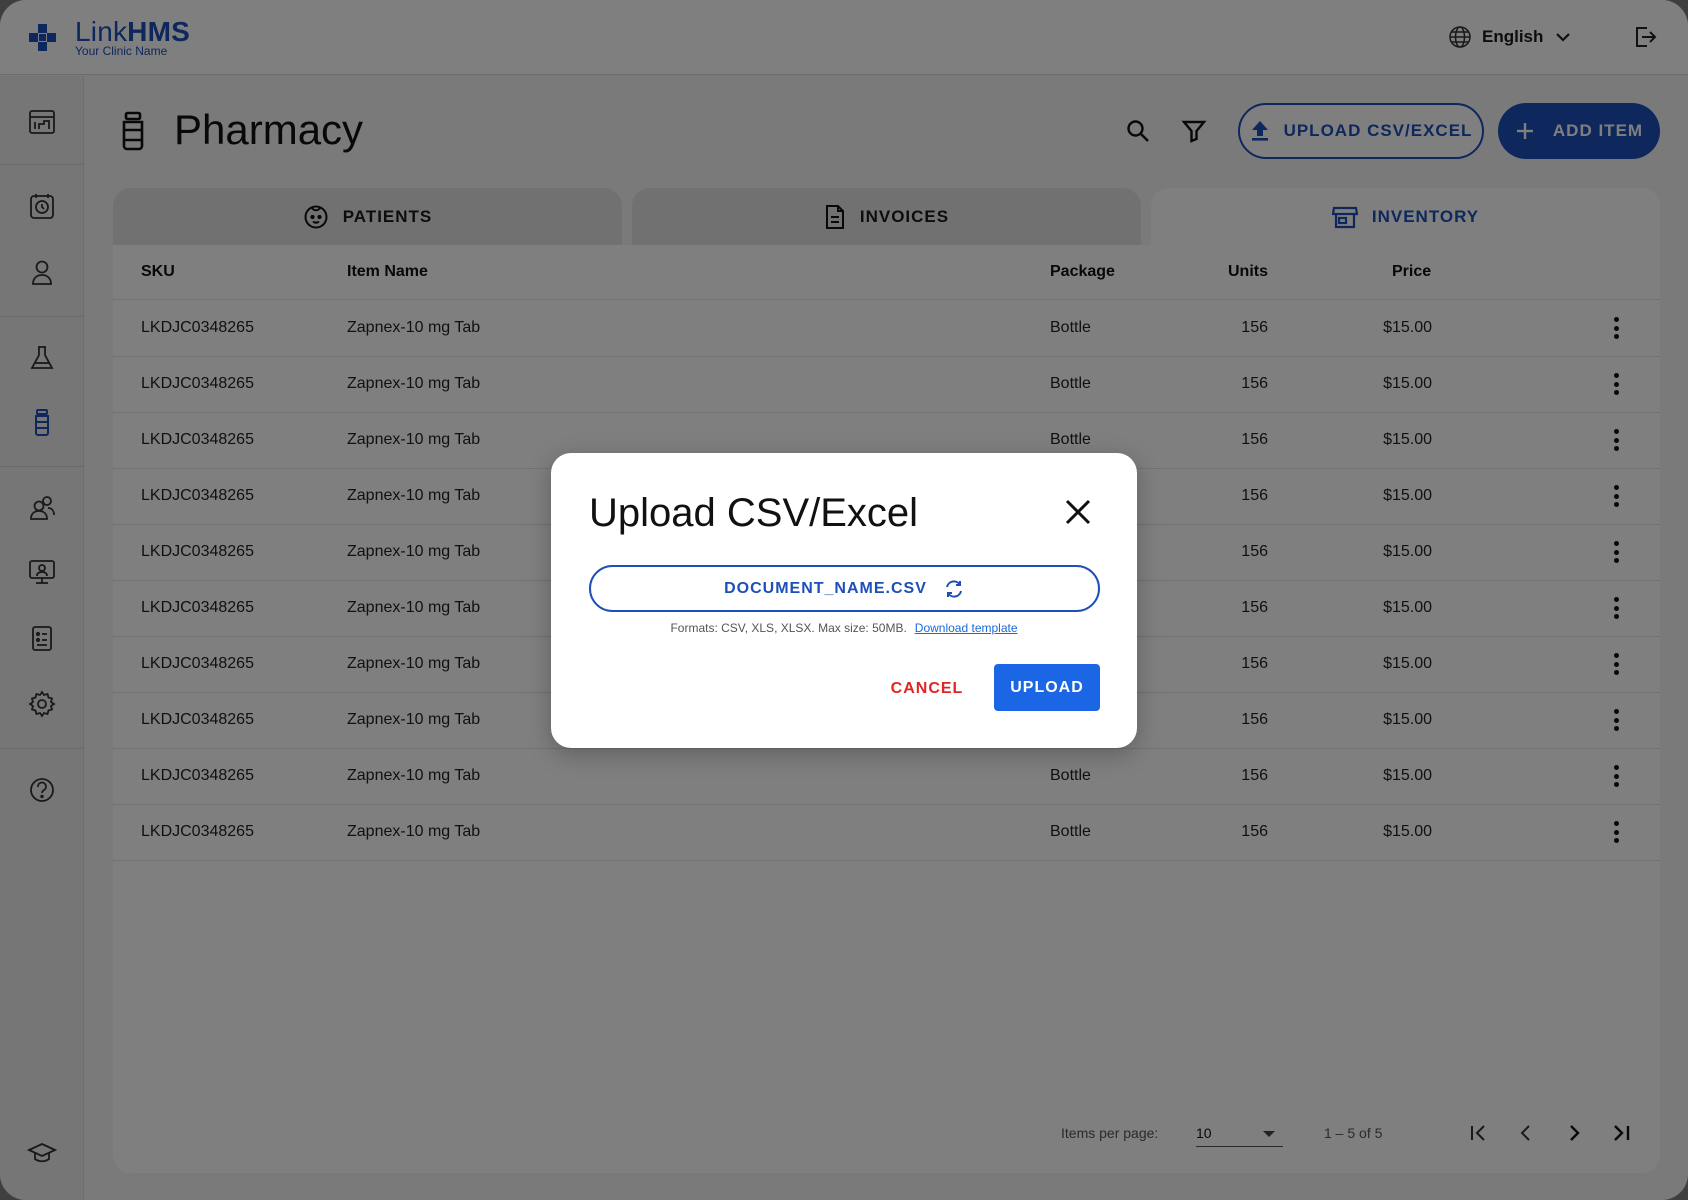 This screenshot has height=1200, width=1688. What do you see at coordinates (966, 628) in the screenshot?
I see `download-template-link: Download template` at bounding box center [966, 628].